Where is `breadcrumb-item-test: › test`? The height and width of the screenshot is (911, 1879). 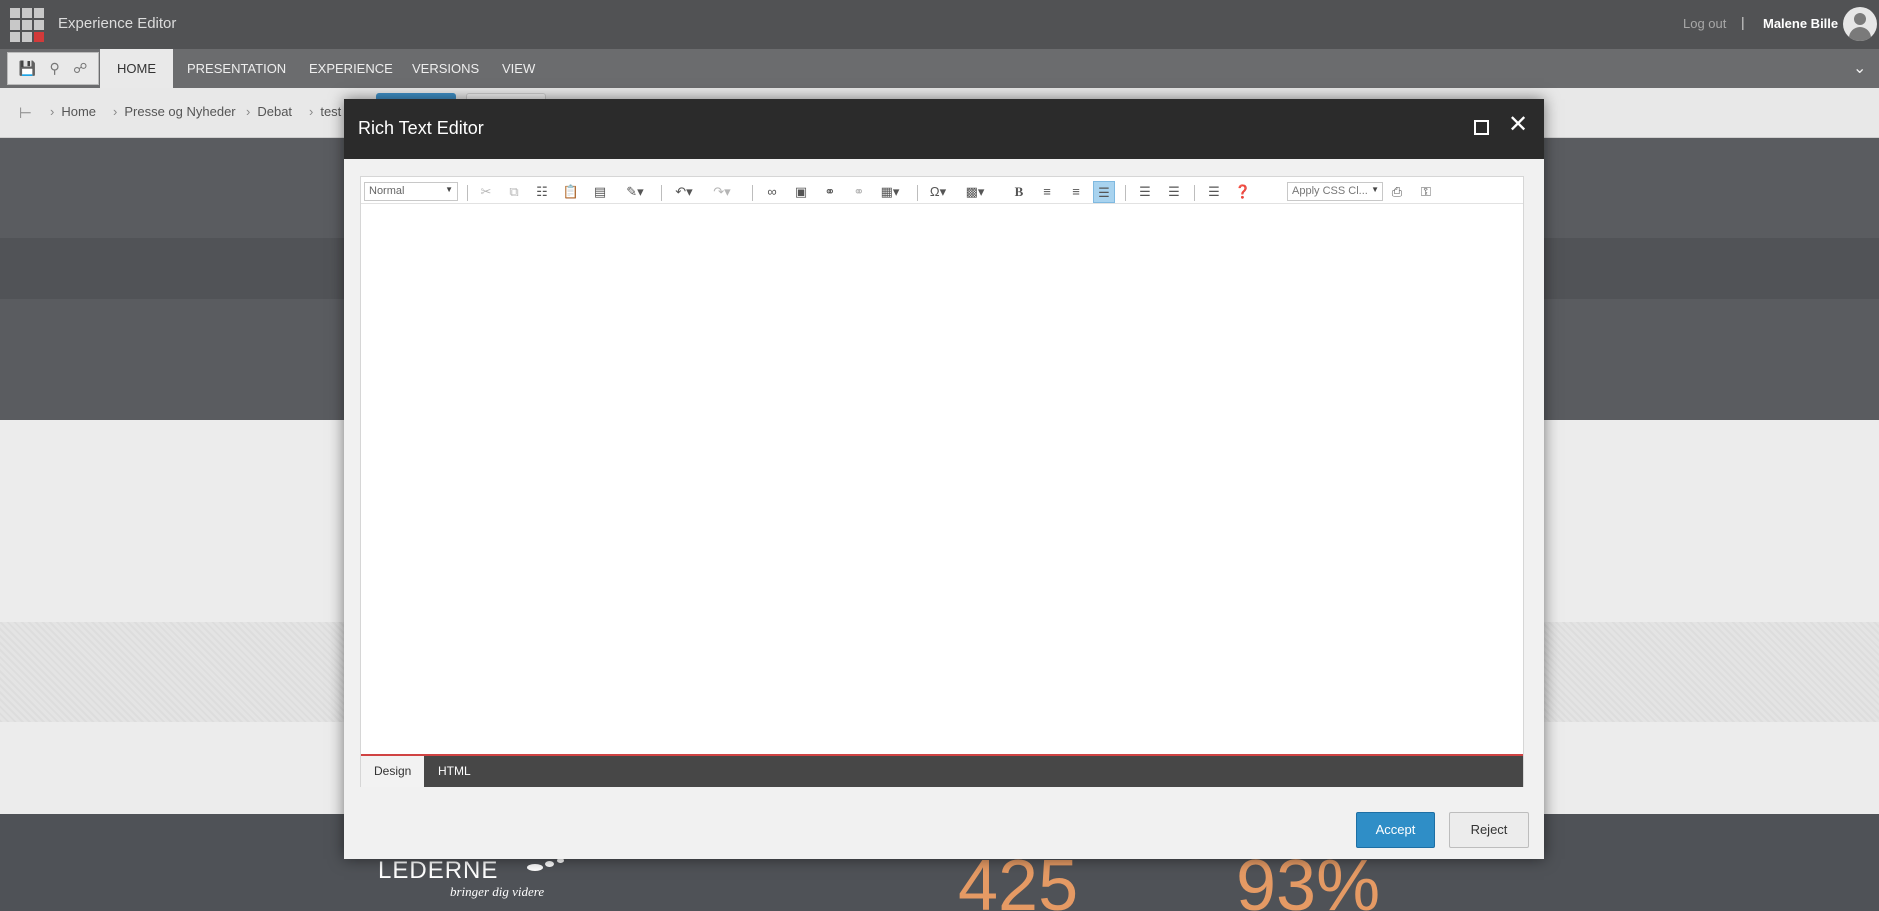
breadcrumb-item-test: › test is located at coordinates (325, 111).